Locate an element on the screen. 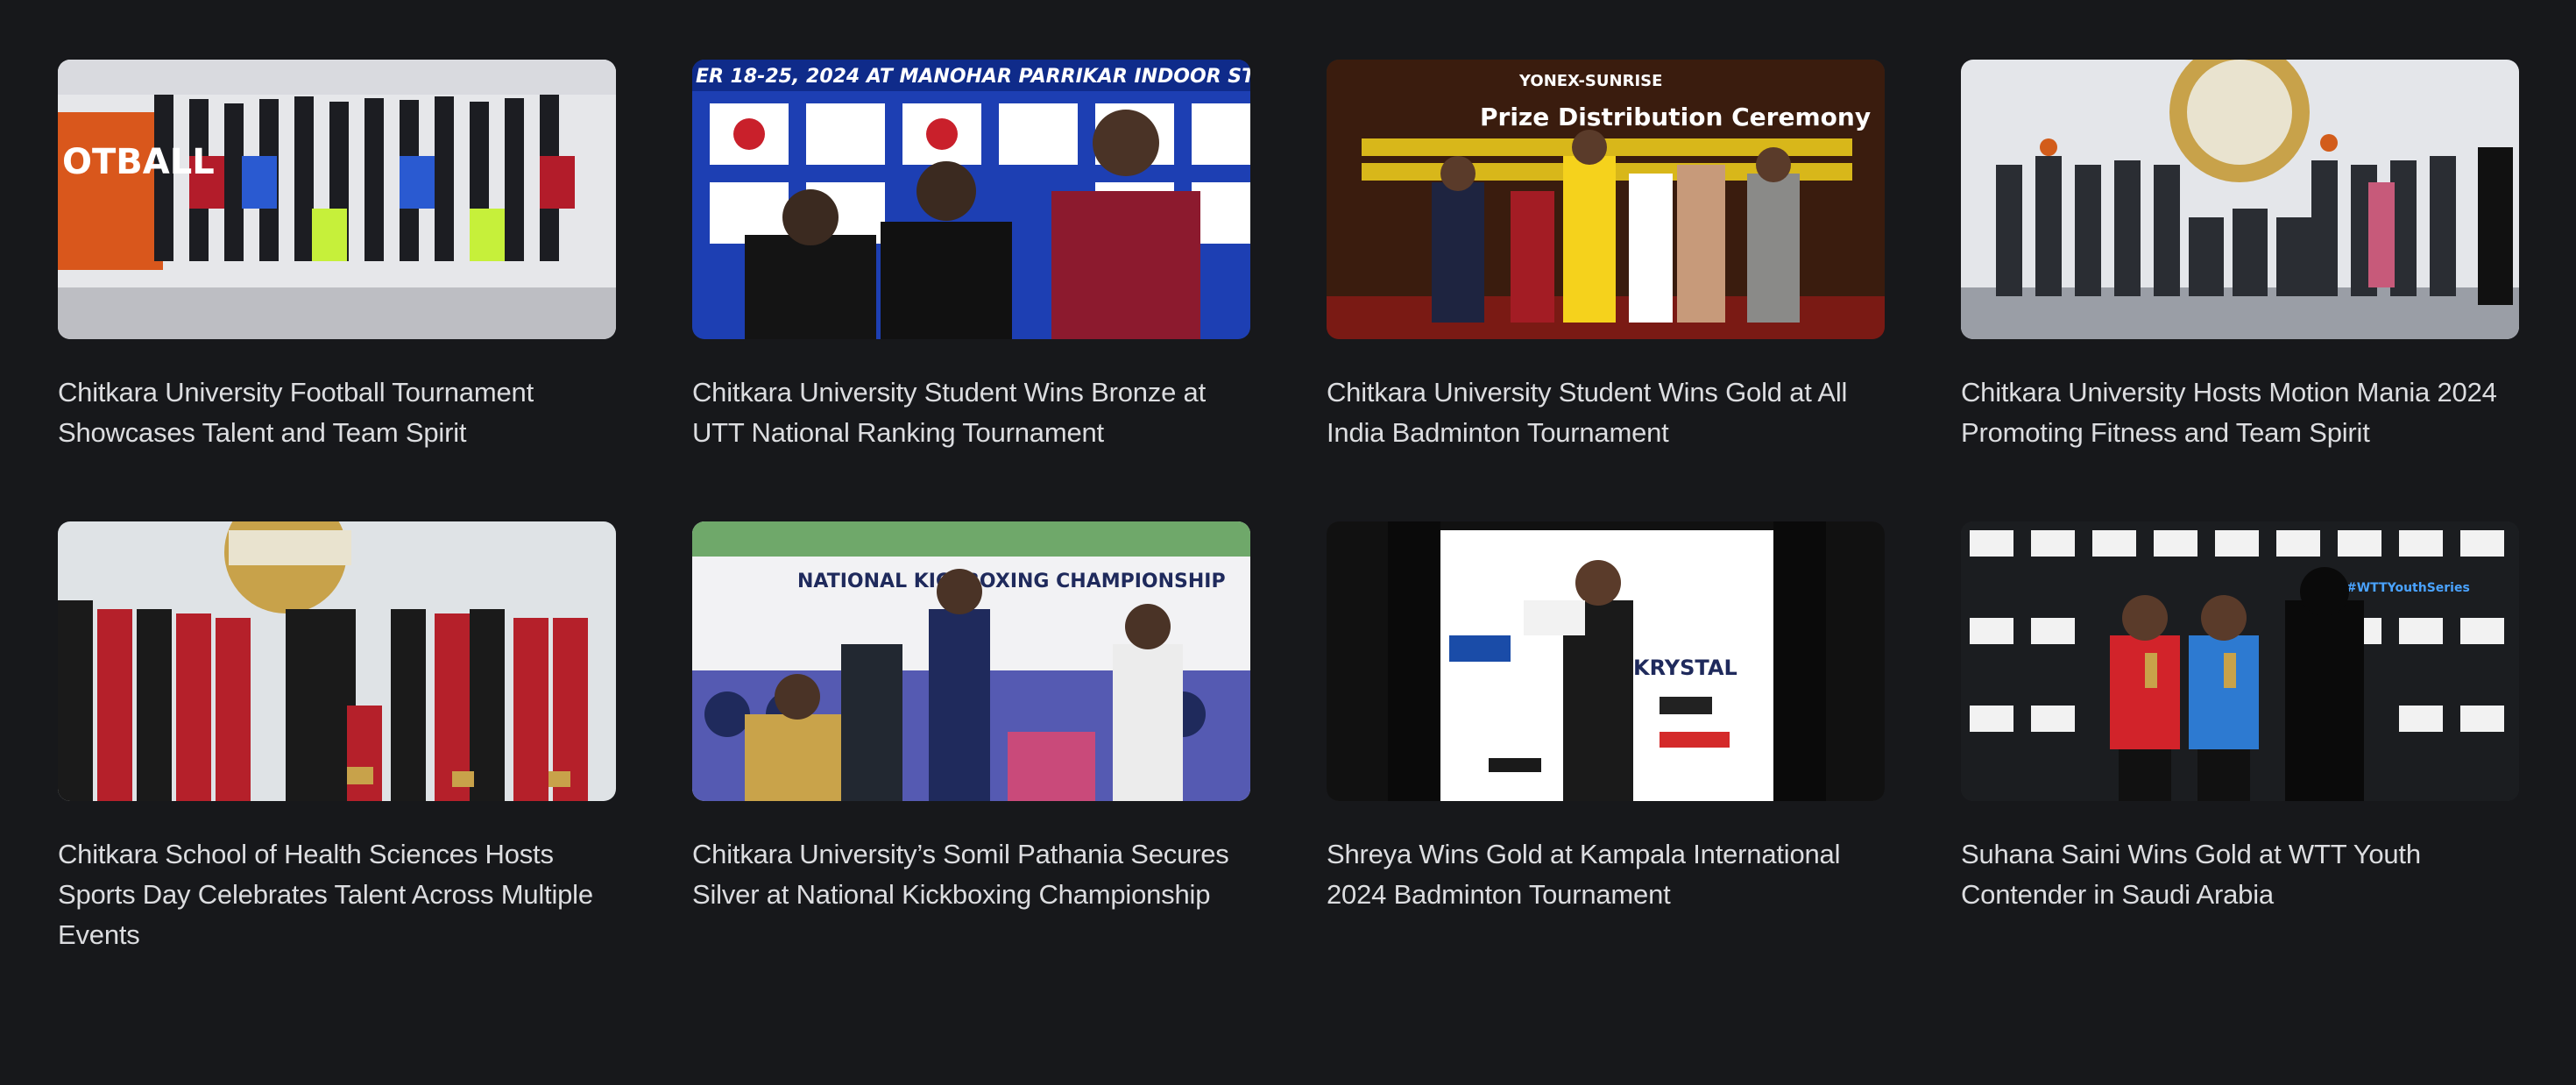 The height and width of the screenshot is (1085, 2576). svg-text: #WTTYouthSeries is located at coordinates (2408, 588).